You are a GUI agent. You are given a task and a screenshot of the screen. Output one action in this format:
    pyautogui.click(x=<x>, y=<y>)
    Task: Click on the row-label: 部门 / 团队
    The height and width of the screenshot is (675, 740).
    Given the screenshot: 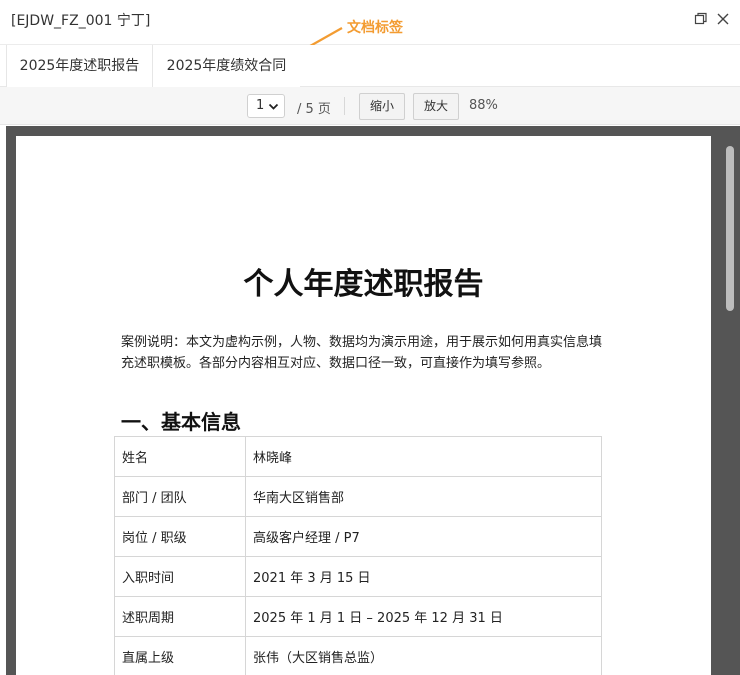 What is the action you would take?
    pyautogui.click(x=180, y=496)
    